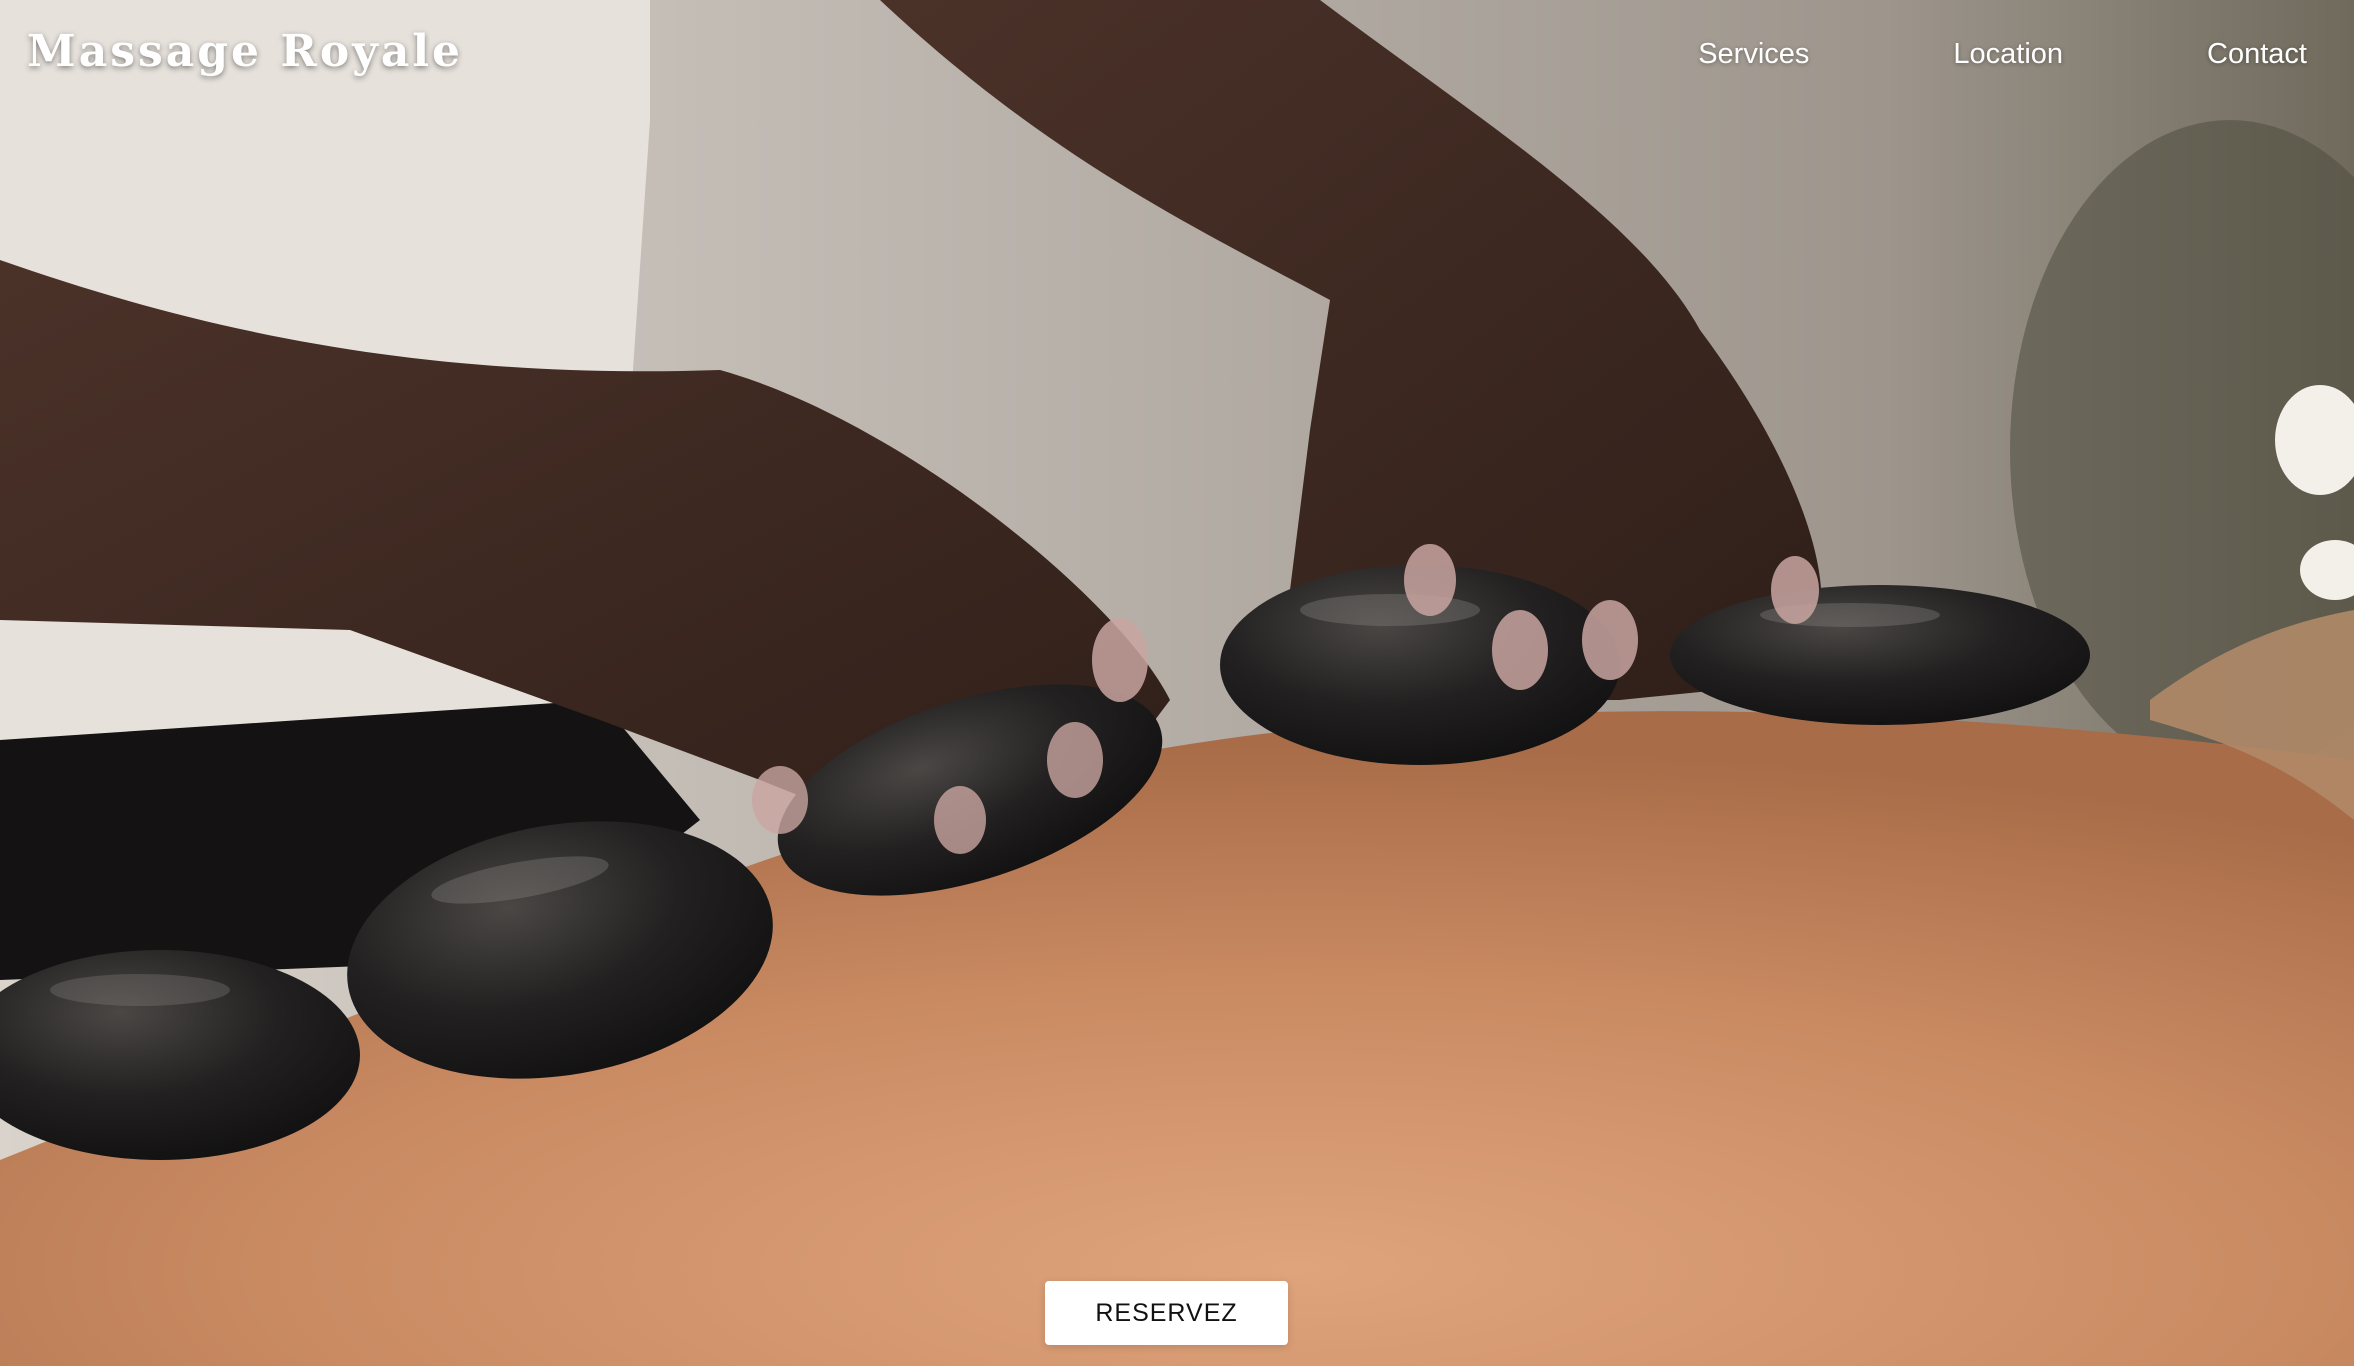  What do you see at coordinates (2257, 54) in the screenshot?
I see `nav-item-contact: Contact` at bounding box center [2257, 54].